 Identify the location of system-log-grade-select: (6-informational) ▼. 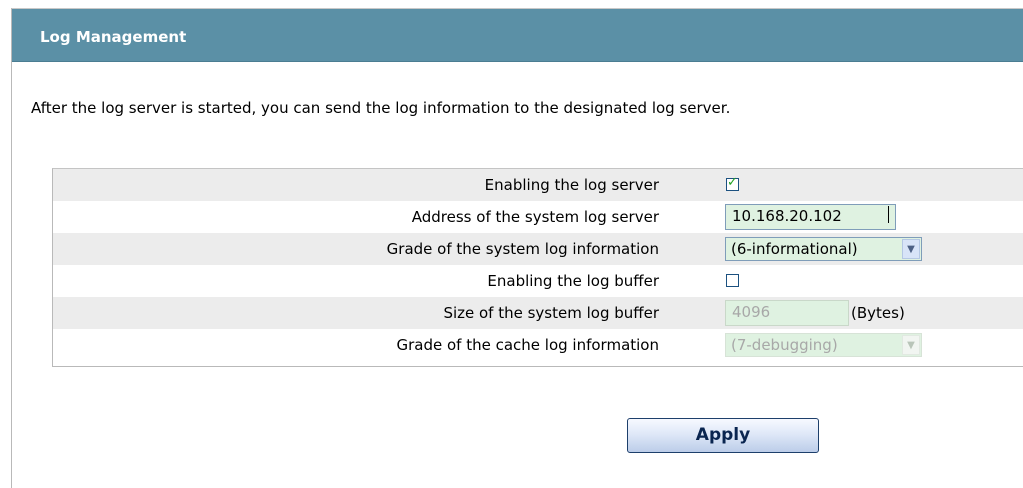
(823, 249).